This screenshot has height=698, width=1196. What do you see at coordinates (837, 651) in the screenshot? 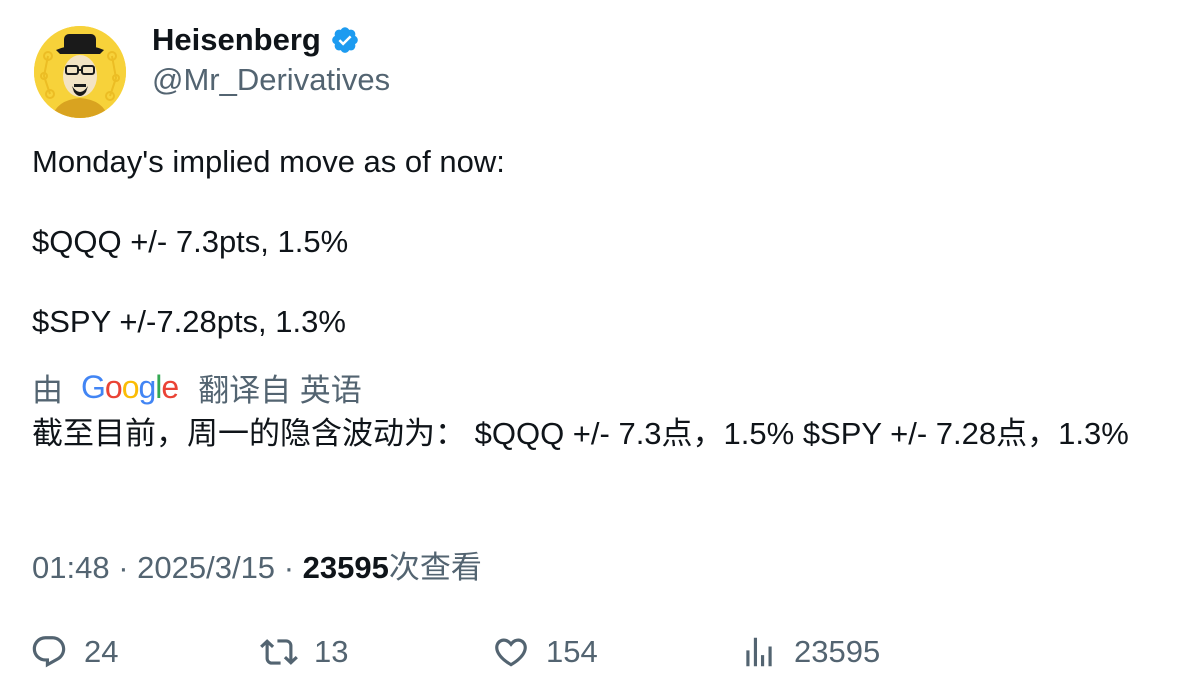
I see `views-action-count: 23595` at bounding box center [837, 651].